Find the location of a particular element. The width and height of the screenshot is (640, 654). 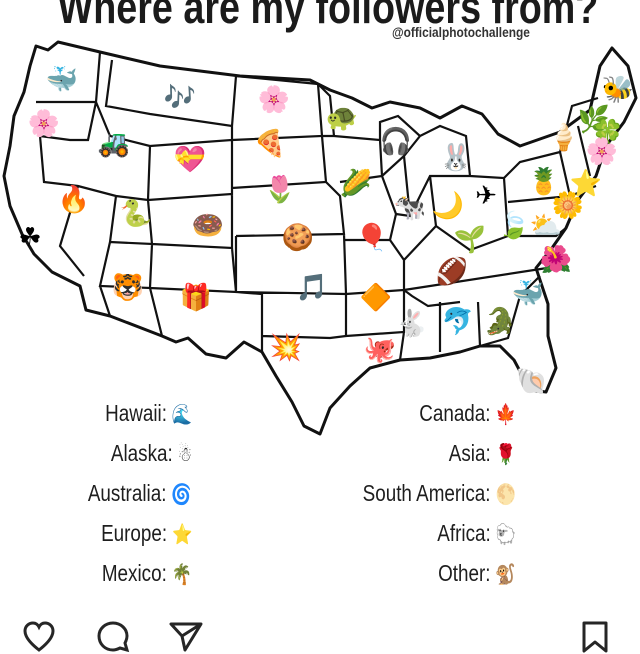

airplane-icon: ✈ is located at coordinates (486, 196).